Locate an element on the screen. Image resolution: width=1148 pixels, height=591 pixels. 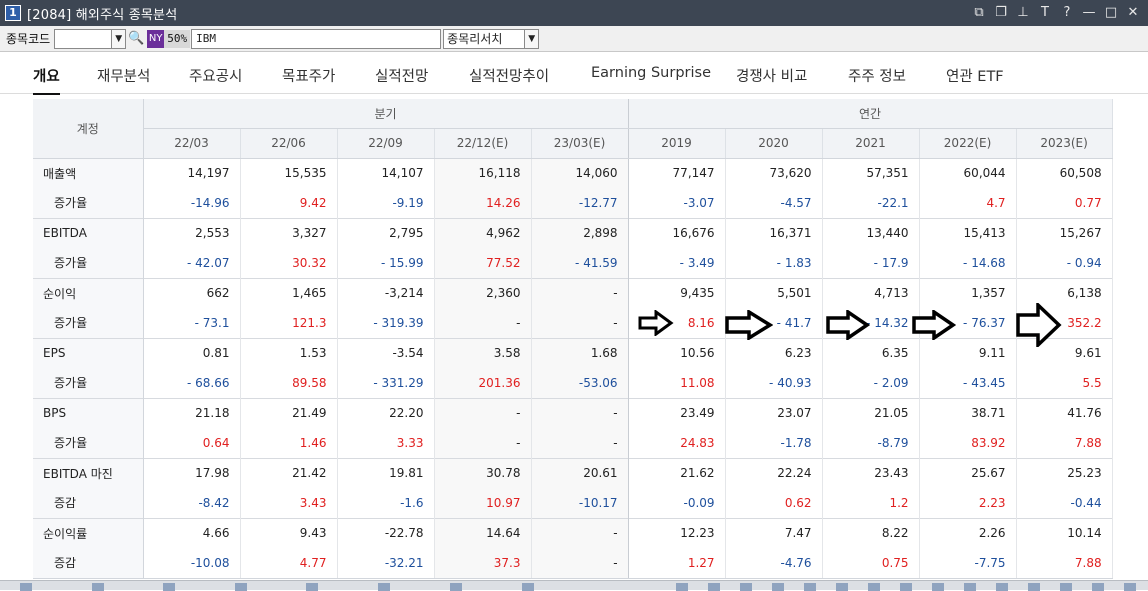
table-cell: 23.49 is located at coordinates (677, 412).